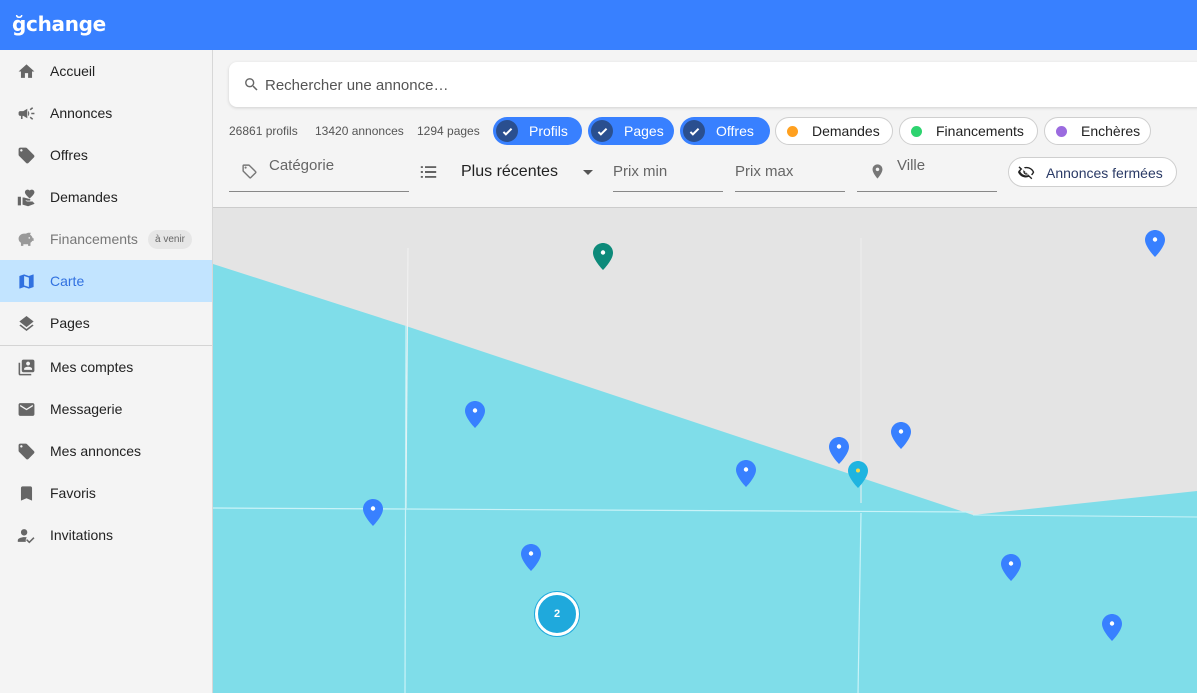 The width and height of the screenshot is (1197, 693). Describe the element at coordinates (26, 197) in the screenshot. I see `hand-heart-icon` at that location.